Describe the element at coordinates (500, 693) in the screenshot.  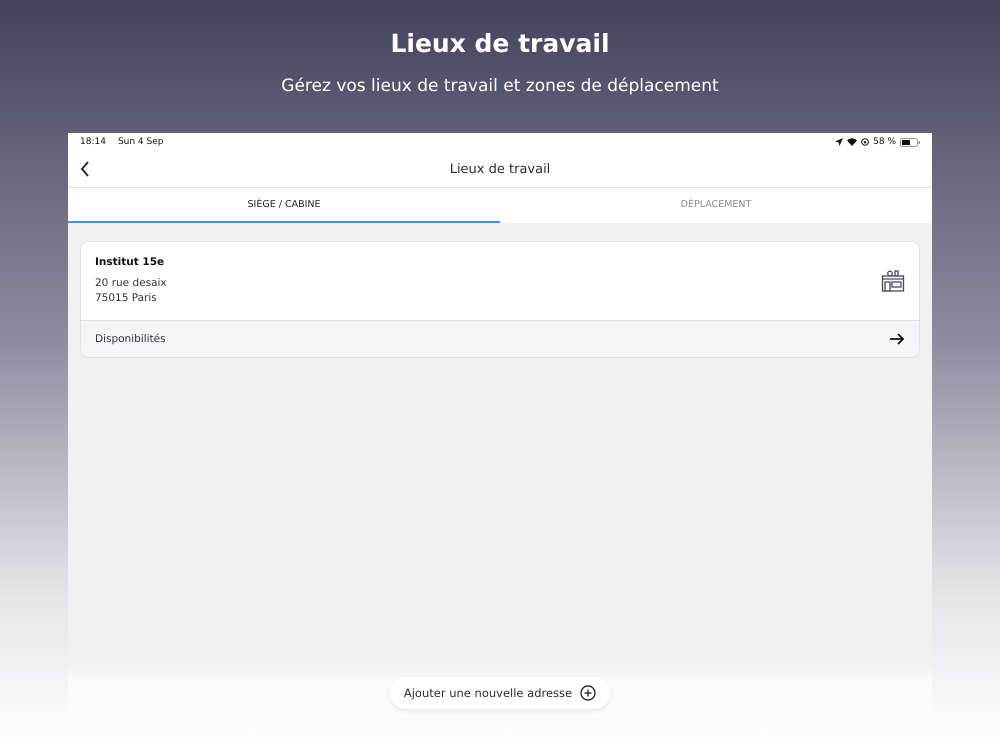
I see `add-address-button: Ajouter une nouvelle adresse` at that location.